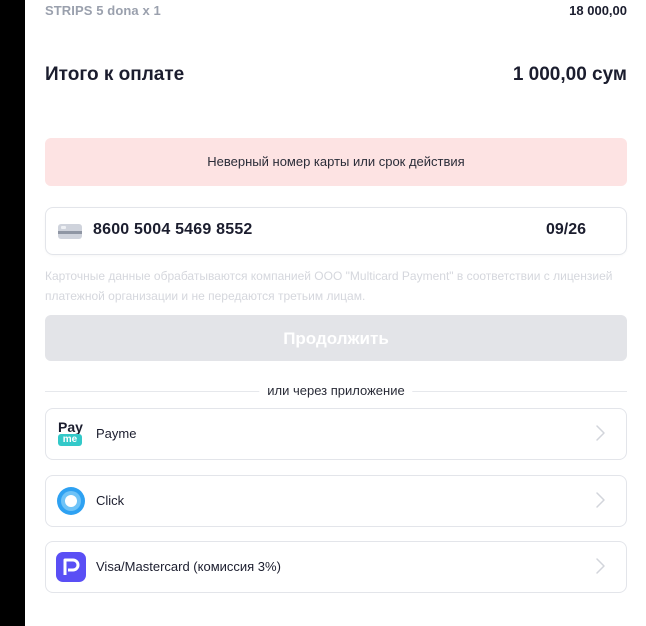  What do you see at coordinates (336, 231) in the screenshot?
I see `card-input-field: 8600 5004 5469 8552 09/26` at bounding box center [336, 231].